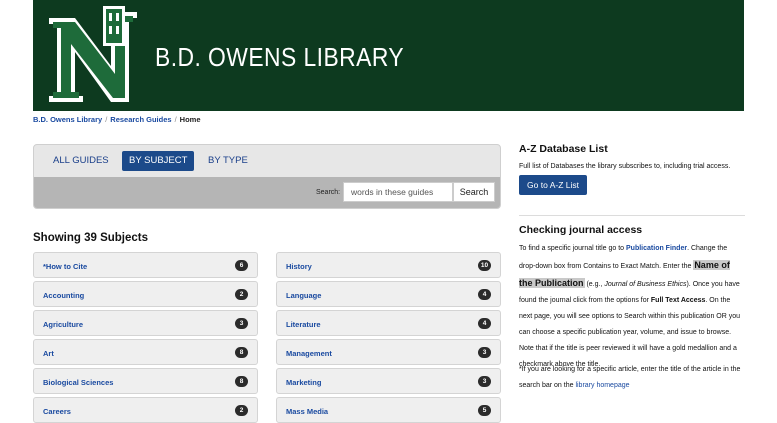 This screenshot has width=777, height=423. What do you see at coordinates (145, 294) in the screenshot?
I see `subject-item-accounting: Accounting 2` at bounding box center [145, 294].